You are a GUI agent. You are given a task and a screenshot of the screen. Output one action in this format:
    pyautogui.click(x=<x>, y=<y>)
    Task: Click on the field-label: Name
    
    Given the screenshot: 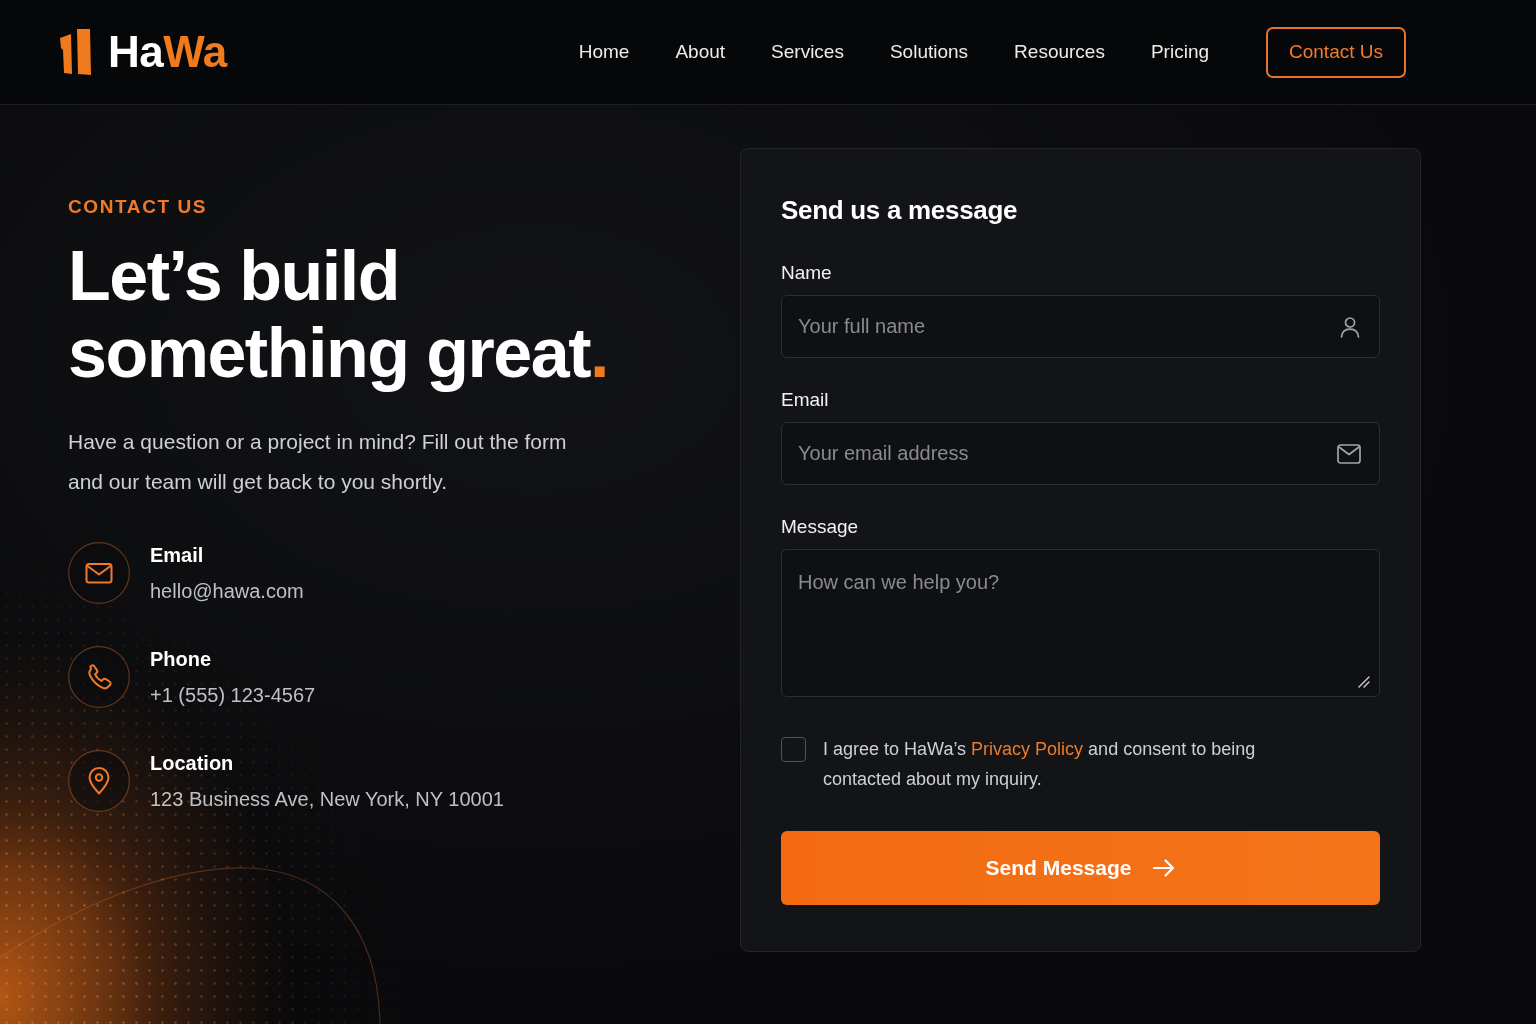 What is the action you would take?
    pyautogui.click(x=806, y=273)
    